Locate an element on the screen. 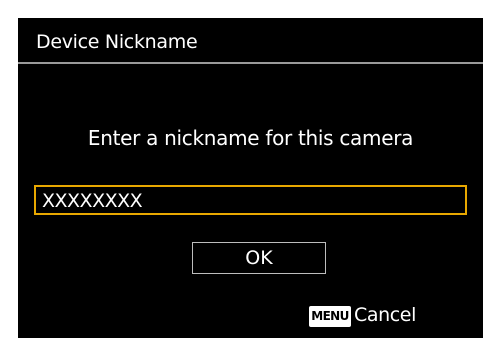  ok-button: OK is located at coordinates (259, 258).